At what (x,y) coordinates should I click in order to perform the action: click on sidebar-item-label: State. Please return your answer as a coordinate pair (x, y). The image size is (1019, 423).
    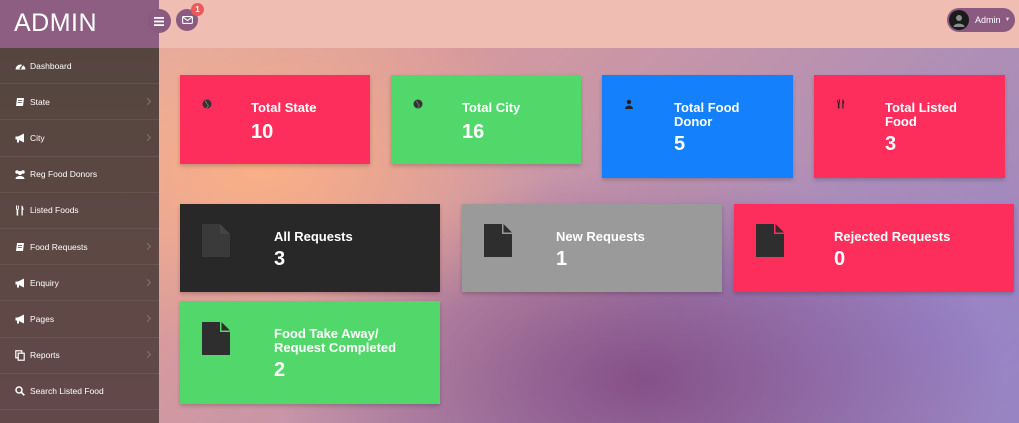
    Looking at the image, I should click on (40, 101).